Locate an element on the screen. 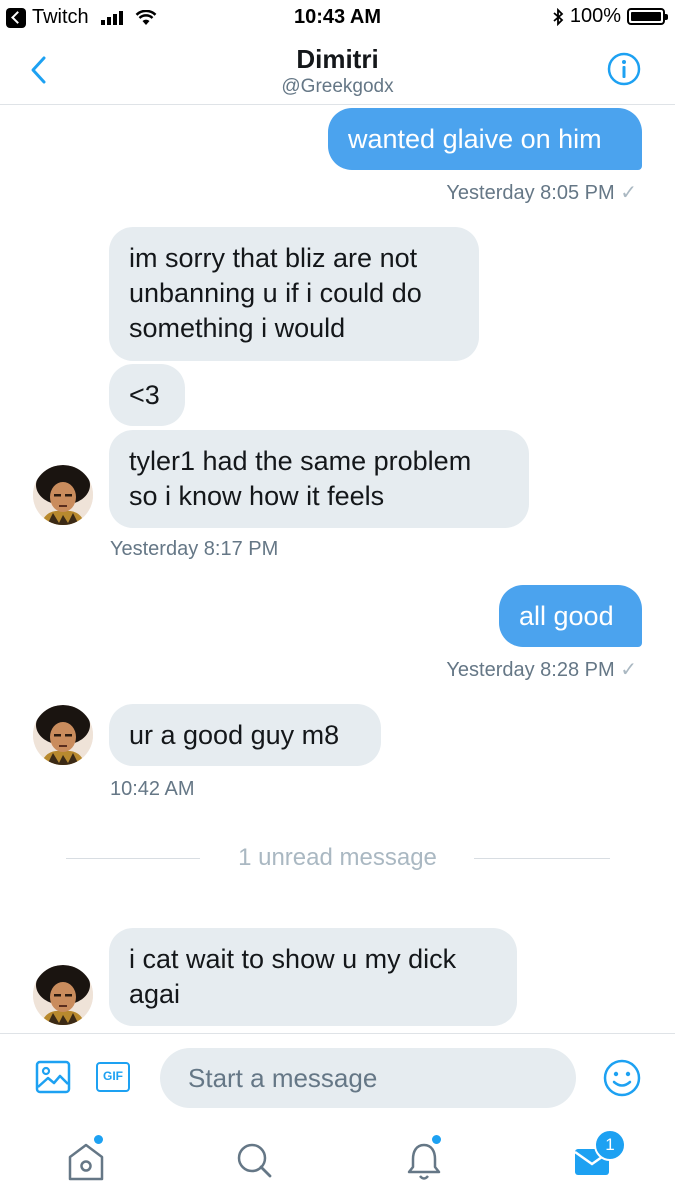 This screenshot has width=675, height=1200. message-text-line: i cat wait to show u my dick is located at coordinates (293, 959).